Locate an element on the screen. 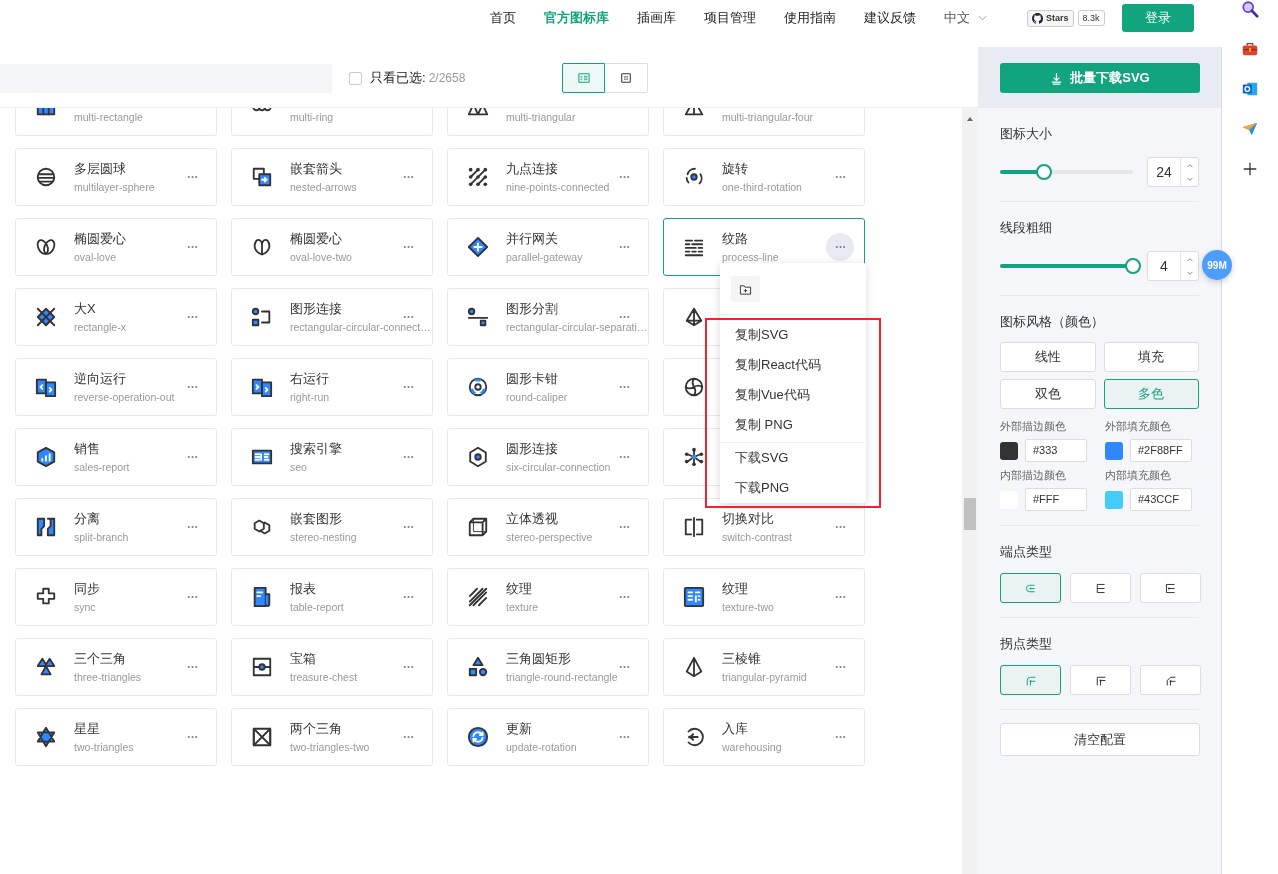 This screenshot has width=1278, height=874. scrollbar is located at coordinates (970, 491).